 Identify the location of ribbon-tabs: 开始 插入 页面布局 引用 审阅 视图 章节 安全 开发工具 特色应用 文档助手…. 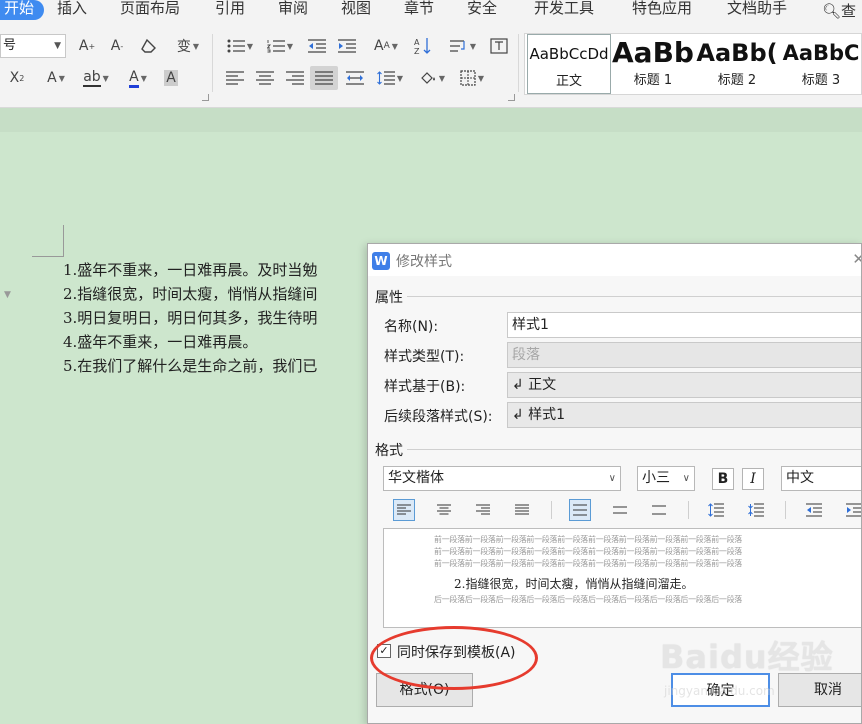
(431, 11).